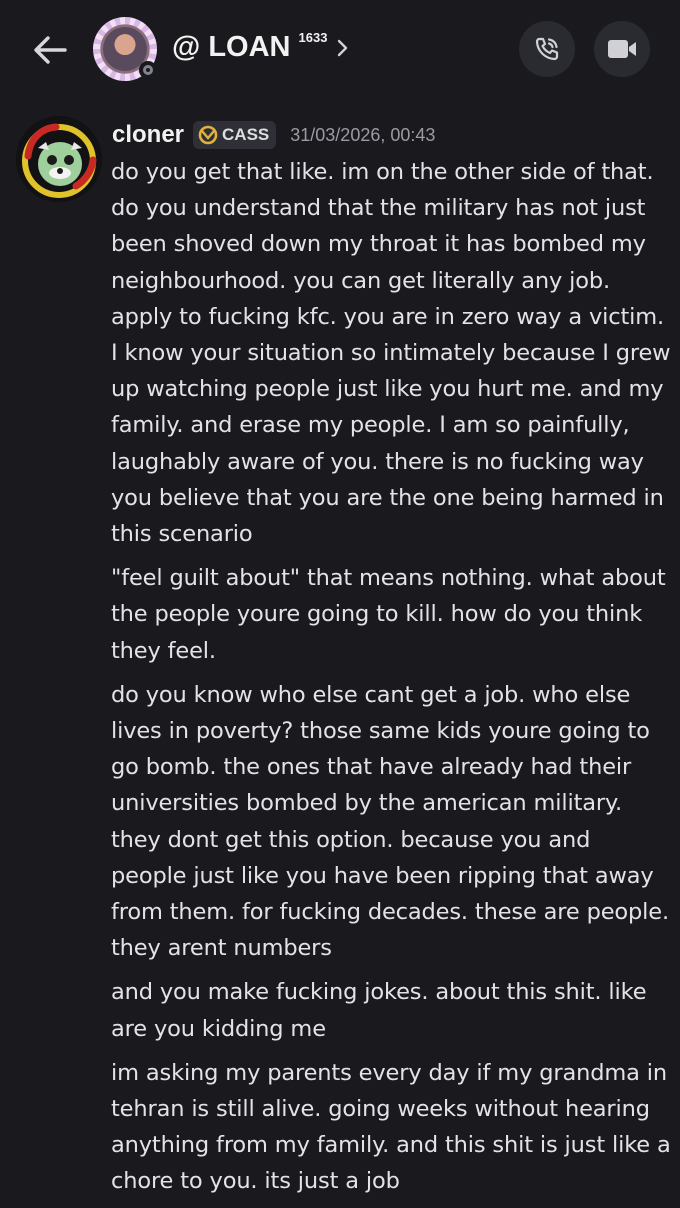 The width and height of the screenshot is (680, 1208). I want to click on guild-tag-label: CASS, so click(246, 134).